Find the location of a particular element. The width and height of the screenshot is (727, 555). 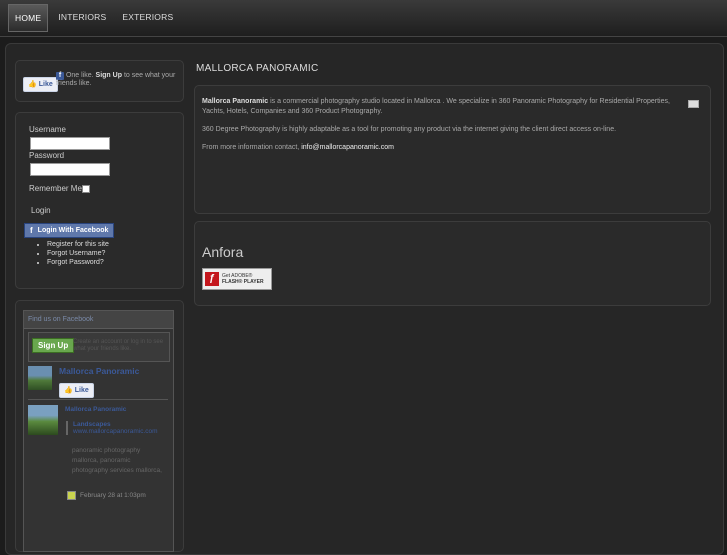

page-avatar is located at coordinates (40, 378).